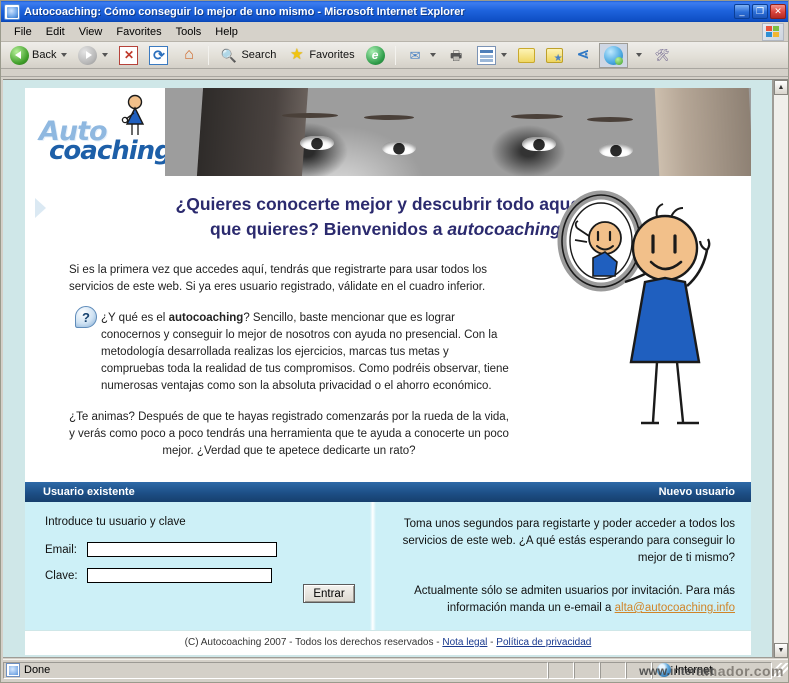 Image resolution: width=789 pixels, height=683 pixels. I want to click on search-icon, so click(228, 55).